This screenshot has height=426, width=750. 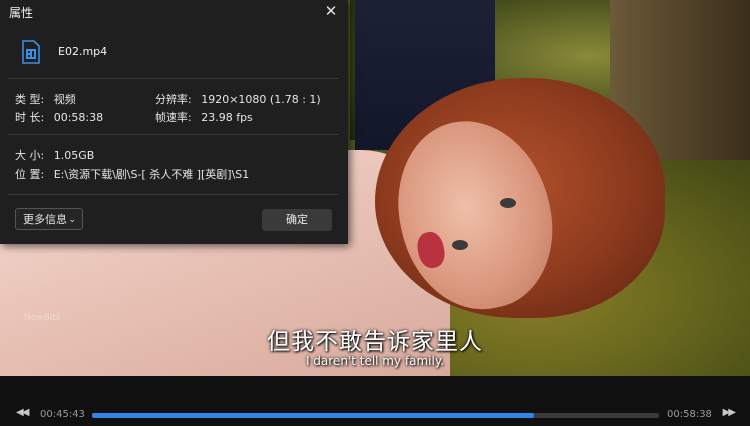 I want to click on current-time: 00:45:43, so click(x=62, y=414).